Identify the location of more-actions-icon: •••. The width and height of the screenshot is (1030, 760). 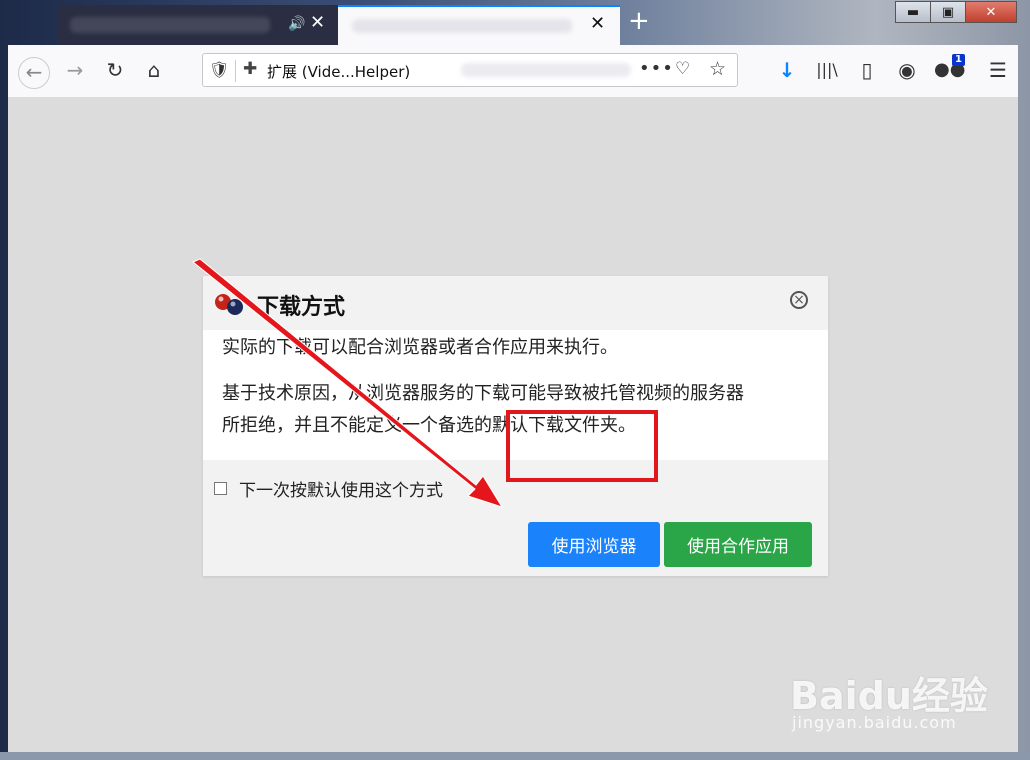
(656, 68).